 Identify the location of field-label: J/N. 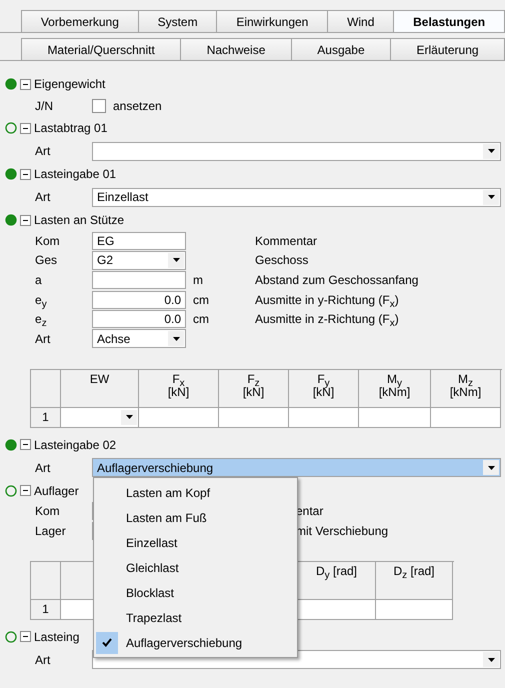
(44, 106).